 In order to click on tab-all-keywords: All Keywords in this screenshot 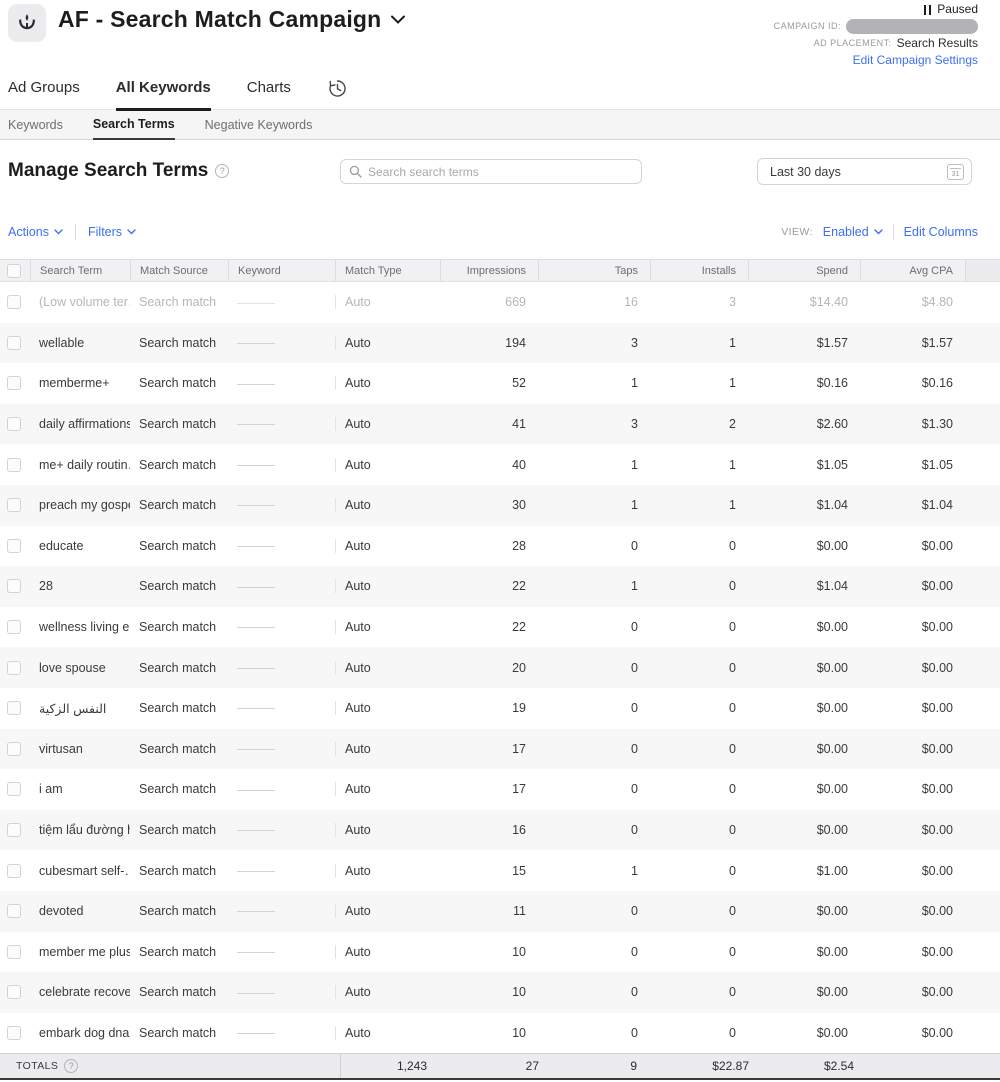, I will do `click(163, 95)`.